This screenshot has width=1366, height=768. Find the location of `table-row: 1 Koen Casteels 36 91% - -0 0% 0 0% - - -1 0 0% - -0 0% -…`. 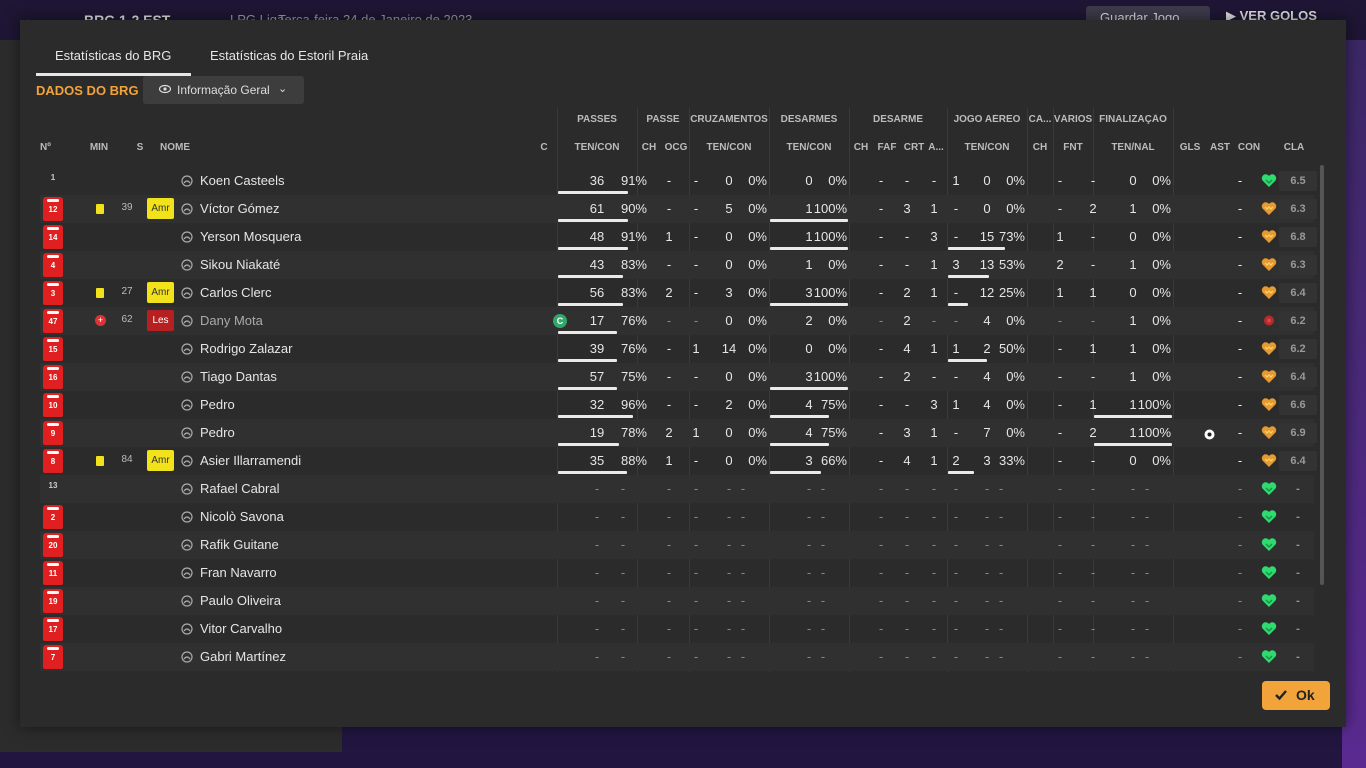

table-row: 1 Koen Casteels 36 91% - -0 0% 0 0% - - -1 0 0% - -0 0% -… is located at coordinates (678, 181).